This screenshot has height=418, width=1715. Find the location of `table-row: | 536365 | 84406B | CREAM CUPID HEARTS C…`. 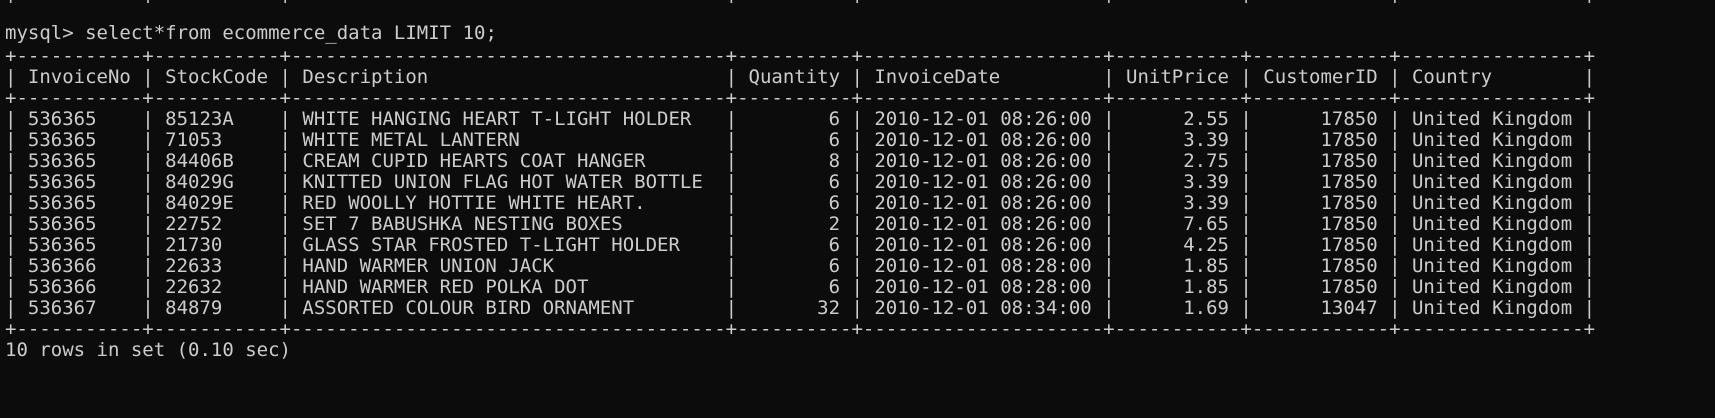

table-row: | 536365 | 84406B | CREAM CUPID HEARTS C… is located at coordinates (800, 161).